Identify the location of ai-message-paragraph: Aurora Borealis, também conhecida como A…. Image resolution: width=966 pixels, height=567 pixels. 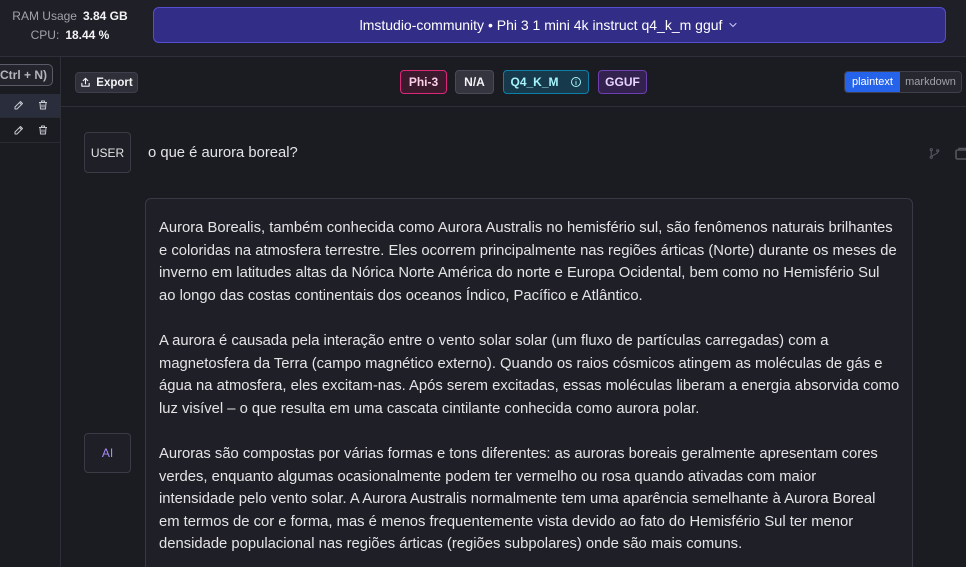
(528, 262).